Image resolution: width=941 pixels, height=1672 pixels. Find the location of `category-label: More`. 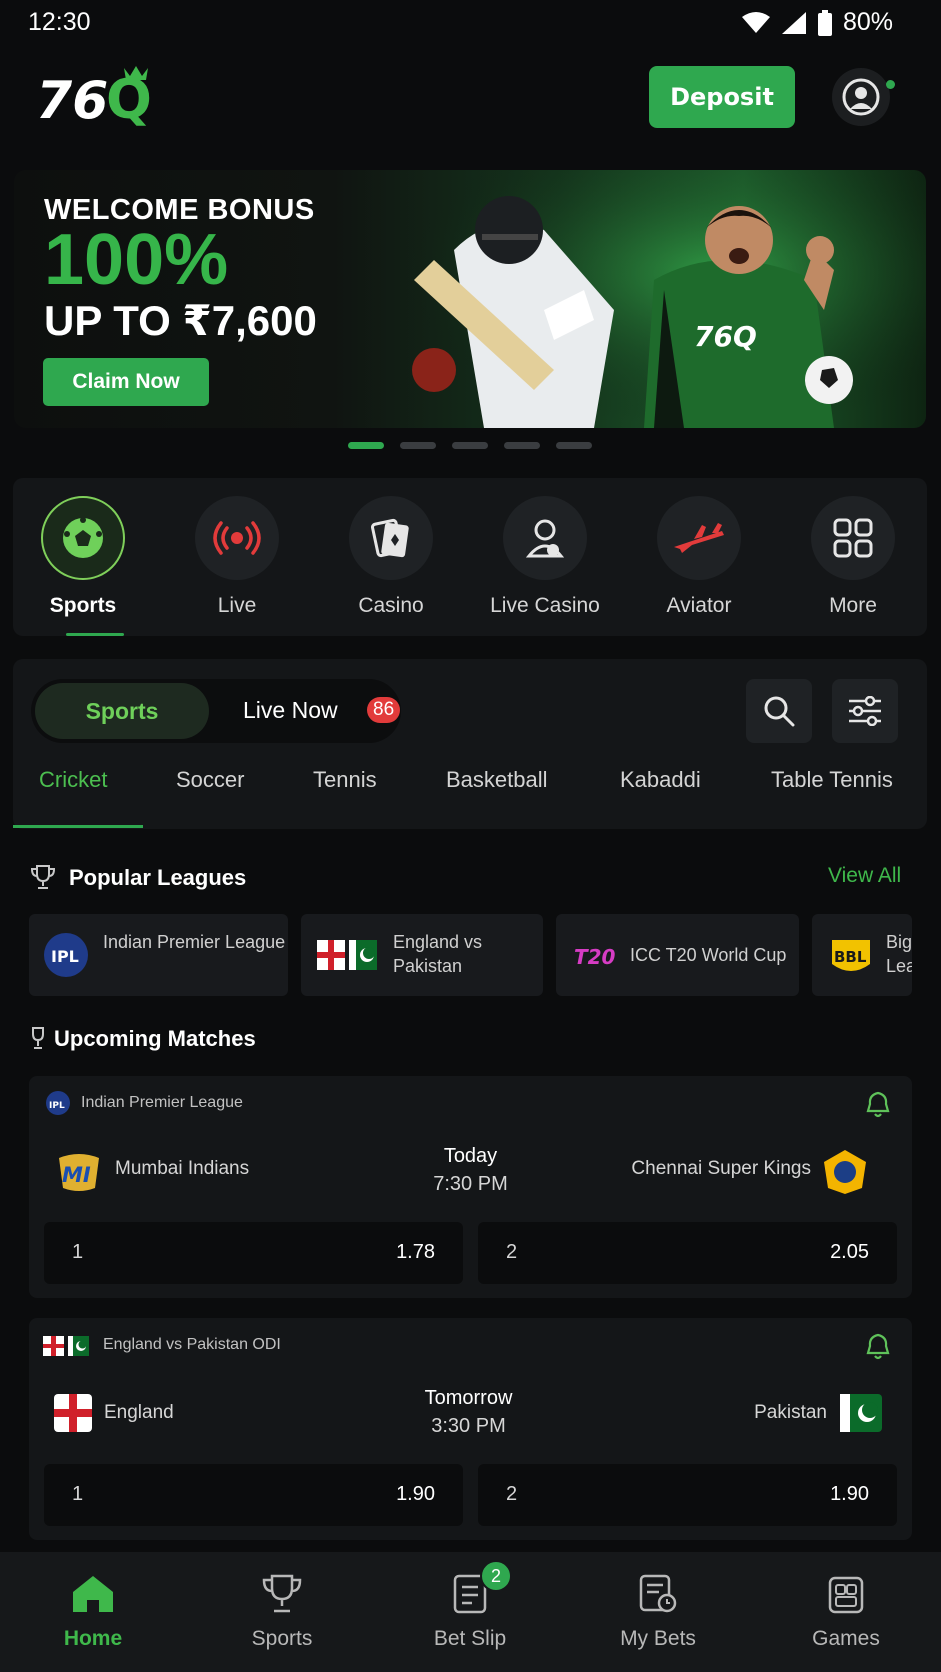

category-label: More is located at coordinates (853, 605).